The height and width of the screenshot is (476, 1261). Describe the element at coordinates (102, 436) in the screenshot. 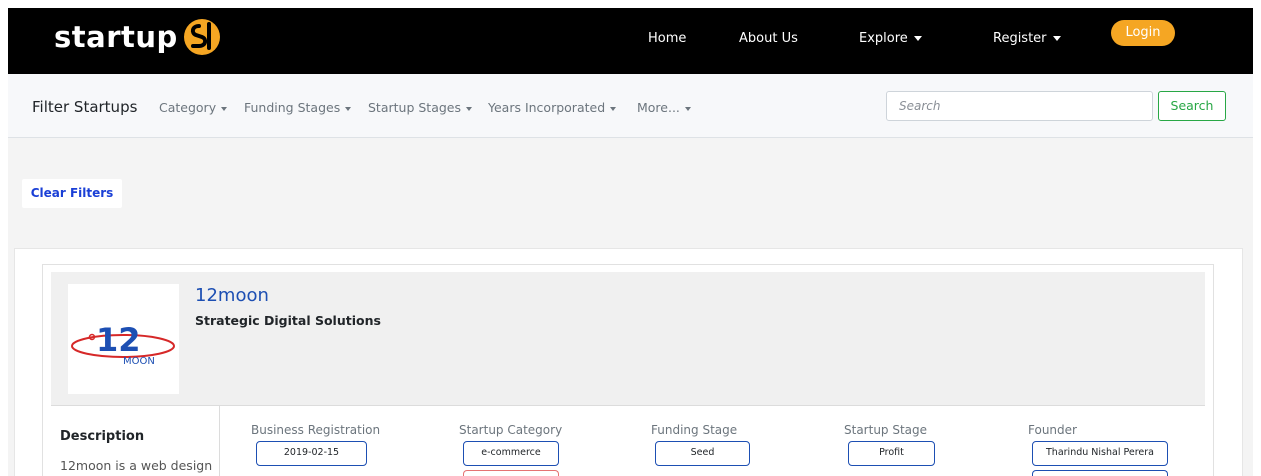

I see `description-heading: Description` at that location.